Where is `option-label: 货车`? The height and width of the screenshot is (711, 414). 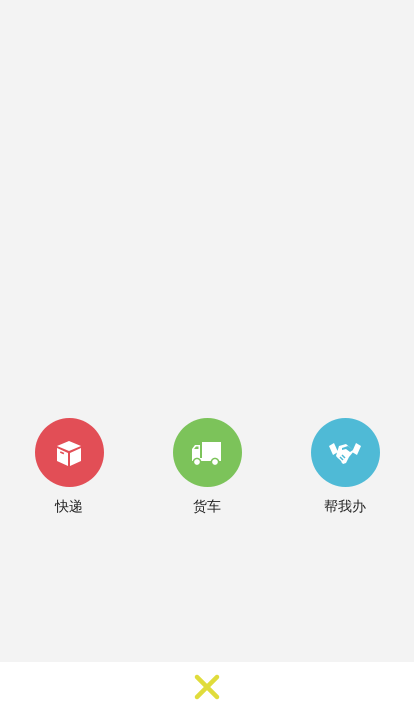 option-label: 货车 is located at coordinates (207, 507).